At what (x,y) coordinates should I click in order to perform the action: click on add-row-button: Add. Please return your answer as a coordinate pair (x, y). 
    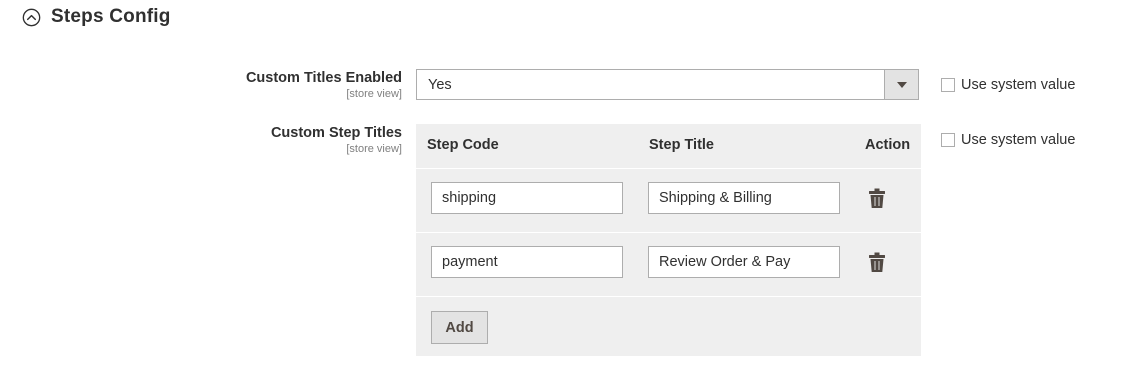
    Looking at the image, I should click on (459, 327).